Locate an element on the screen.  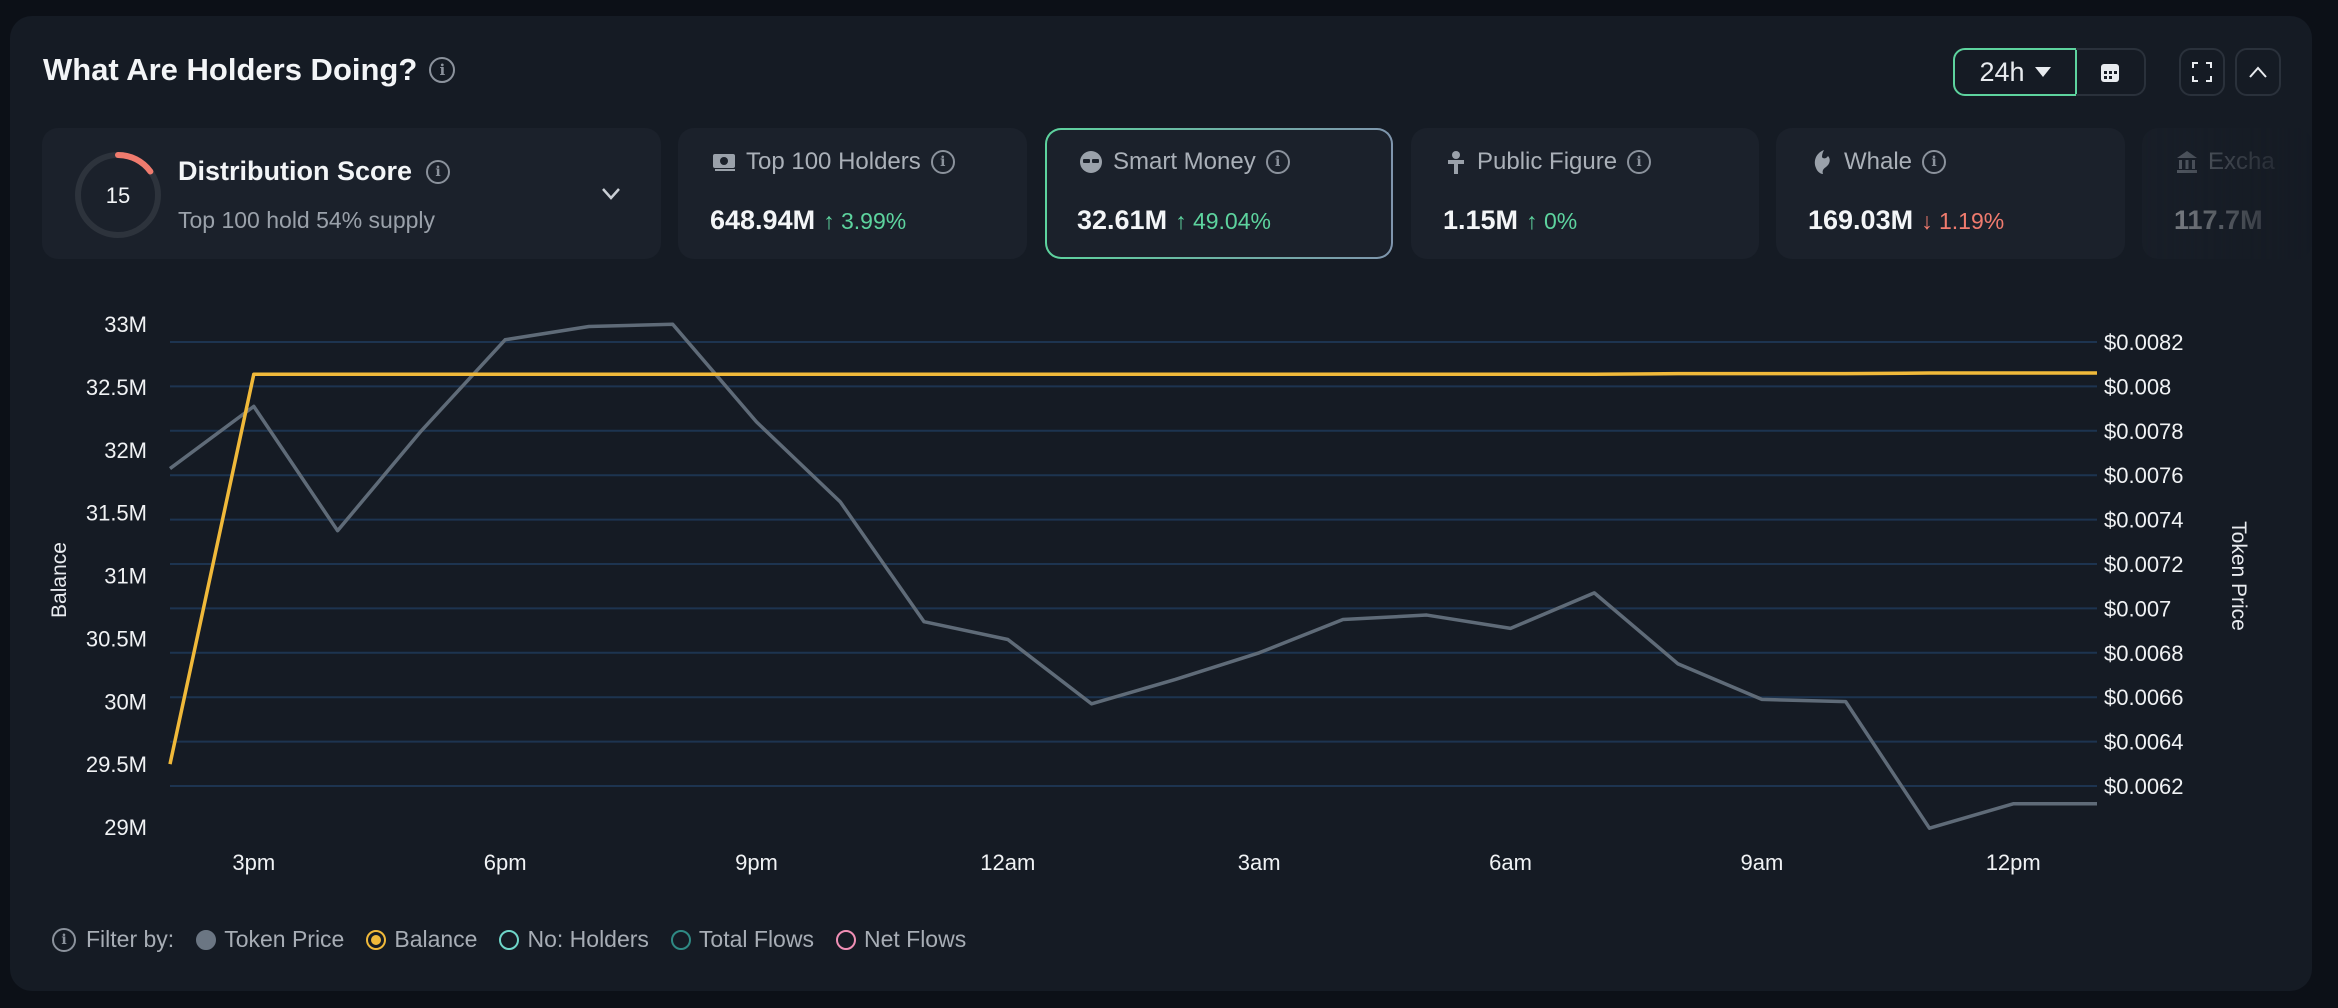
y-left-tick-label: 30.5M is located at coordinates (116, 638).